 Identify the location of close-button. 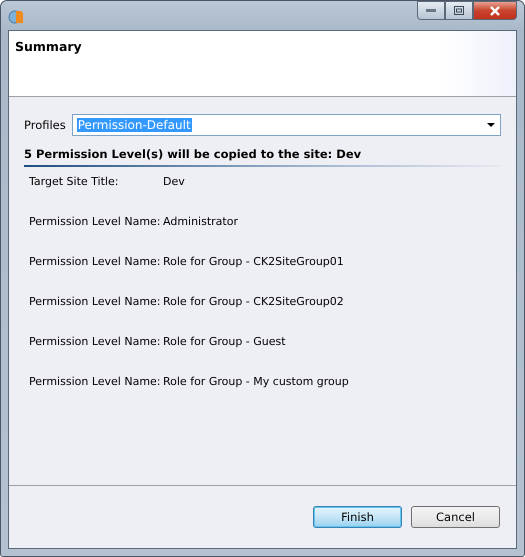
(495, 10).